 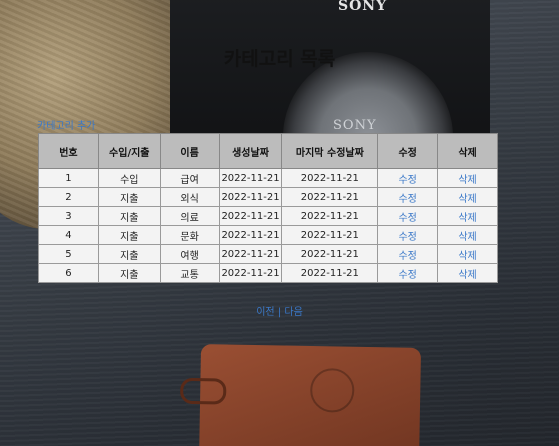 What do you see at coordinates (250, 151) in the screenshot?
I see `header-created: 생성날짜` at bounding box center [250, 151].